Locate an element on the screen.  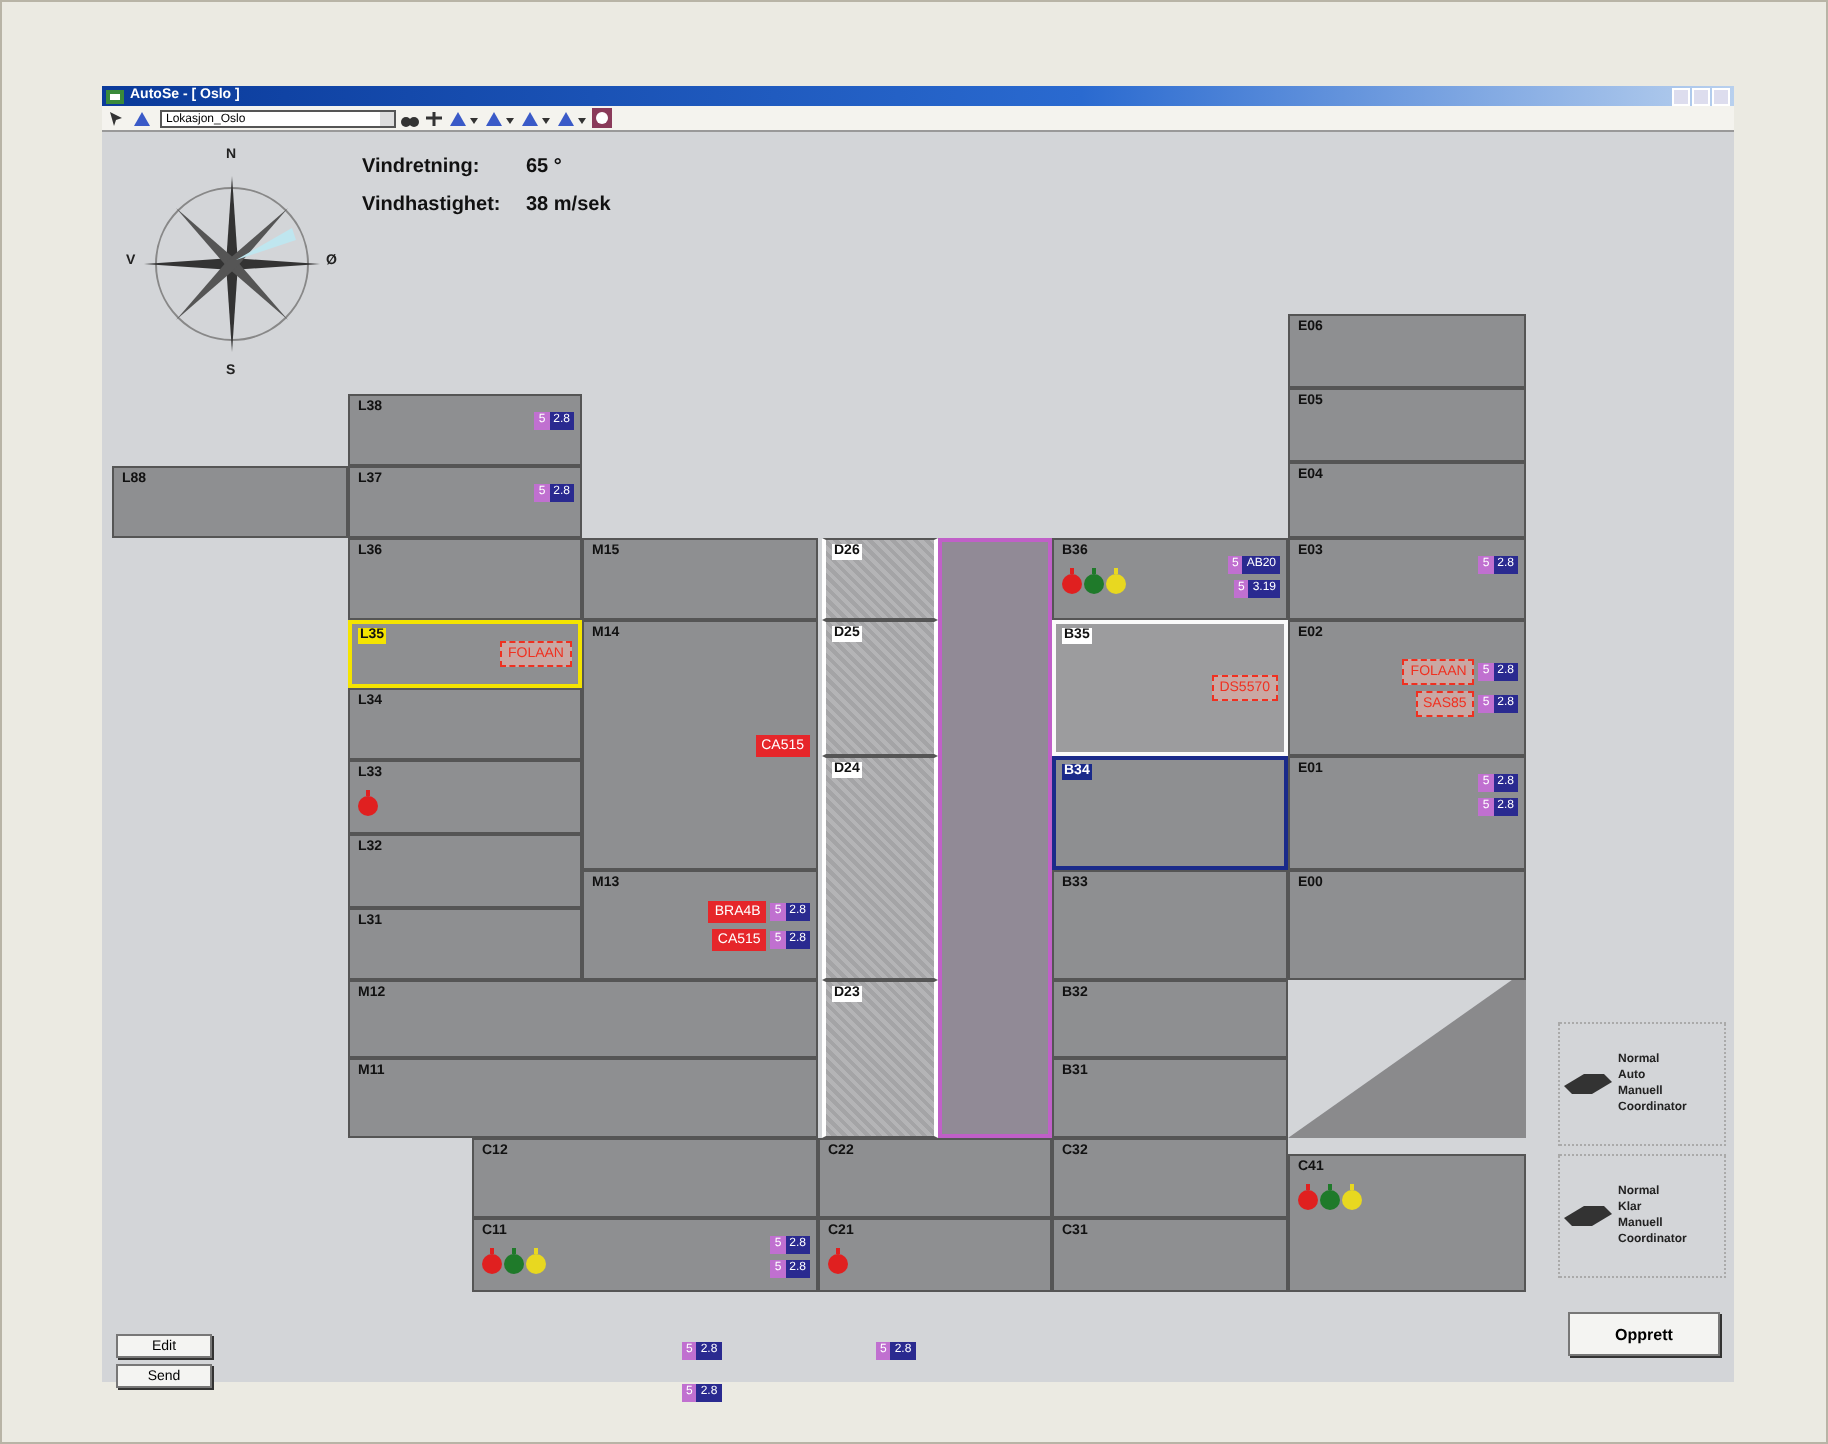
wind-value: 38 m/sek is located at coordinates (568, 205).